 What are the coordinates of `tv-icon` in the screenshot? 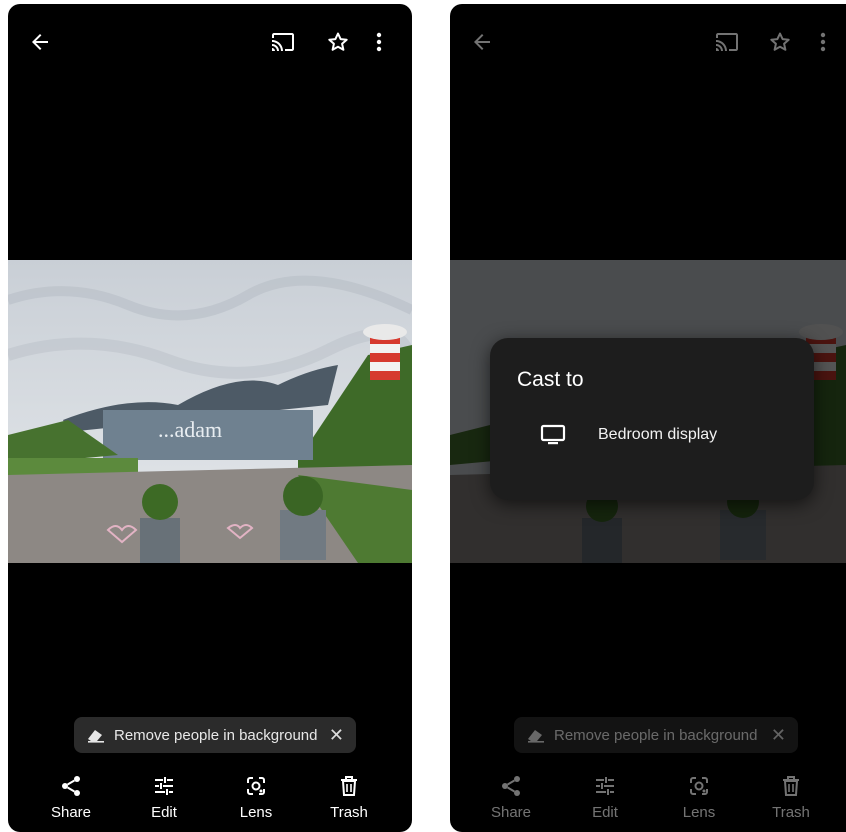 It's located at (553, 434).